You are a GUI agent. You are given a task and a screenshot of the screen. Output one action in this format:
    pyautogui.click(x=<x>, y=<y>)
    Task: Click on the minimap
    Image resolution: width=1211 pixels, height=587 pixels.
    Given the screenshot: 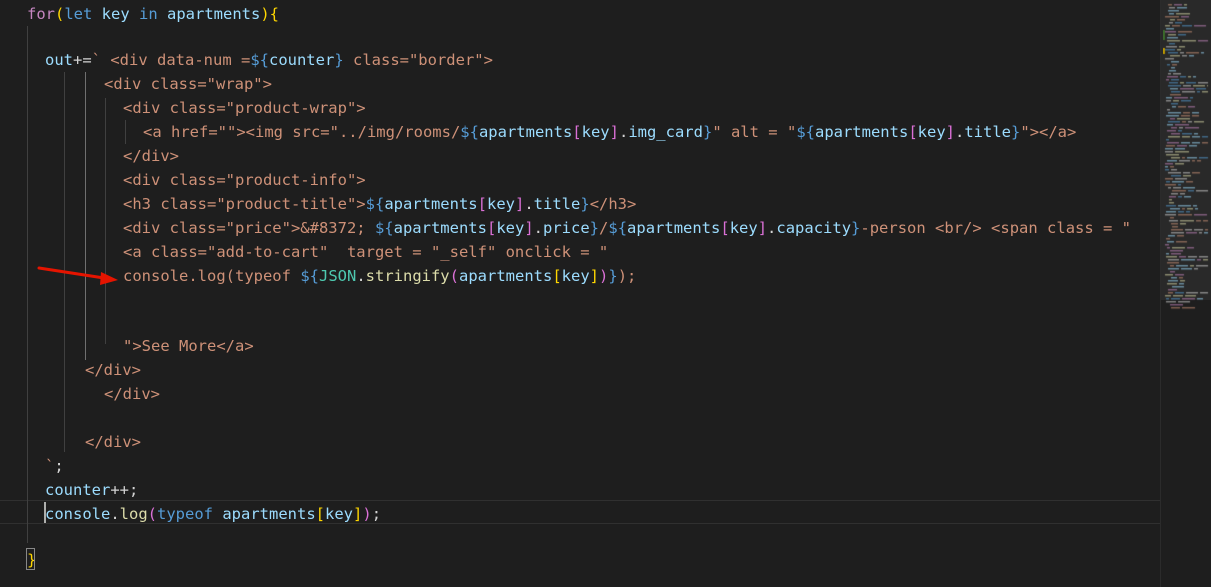 What is the action you would take?
    pyautogui.click(x=1185, y=293)
    